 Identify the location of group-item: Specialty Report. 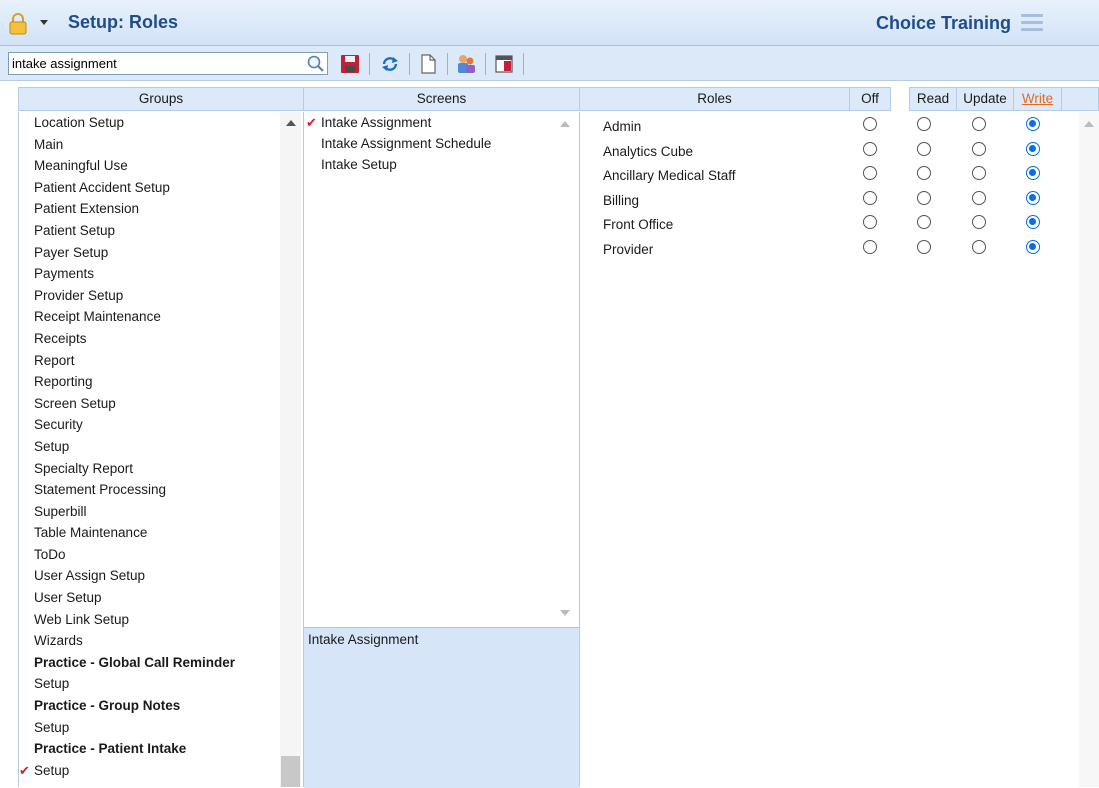
(149, 469).